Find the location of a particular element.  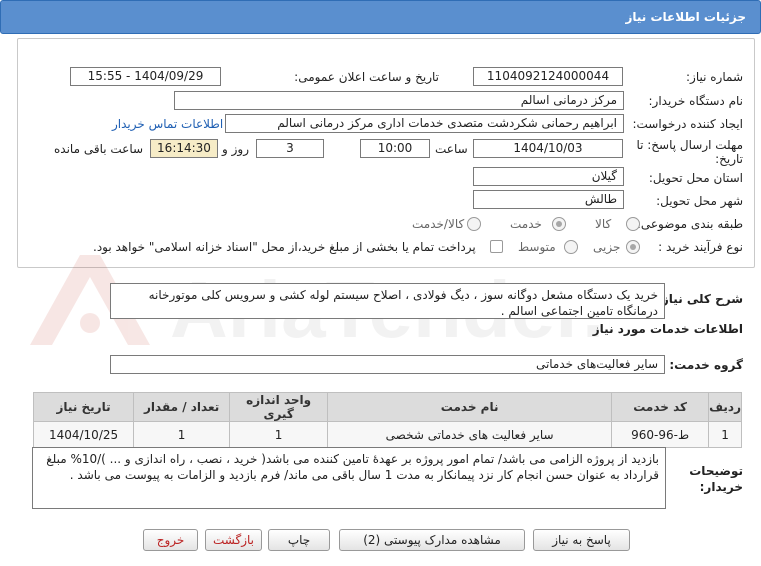

col-unit: واحد اندازه گیری is located at coordinates (279, 407).